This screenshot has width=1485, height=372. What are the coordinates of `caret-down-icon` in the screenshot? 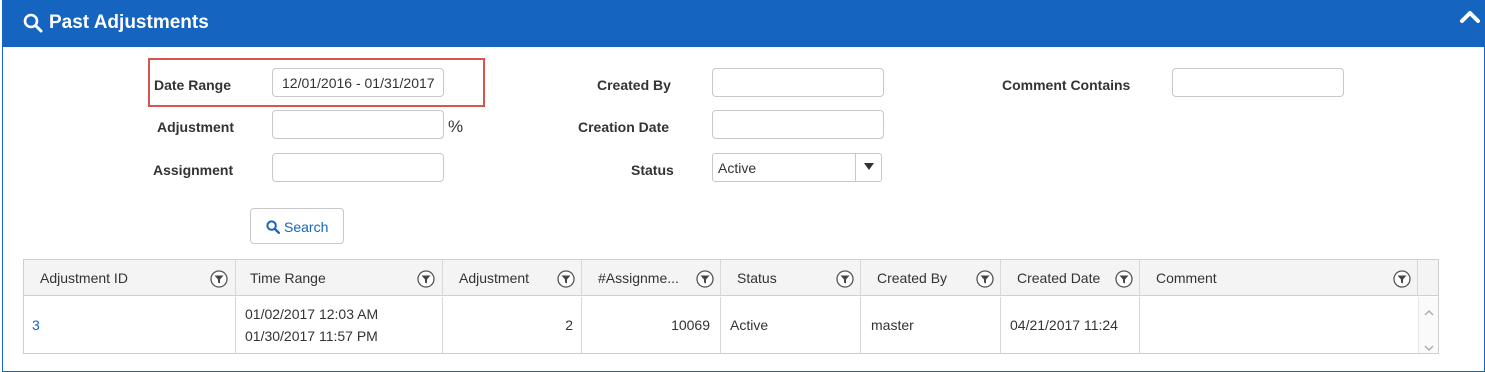 It's located at (869, 166).